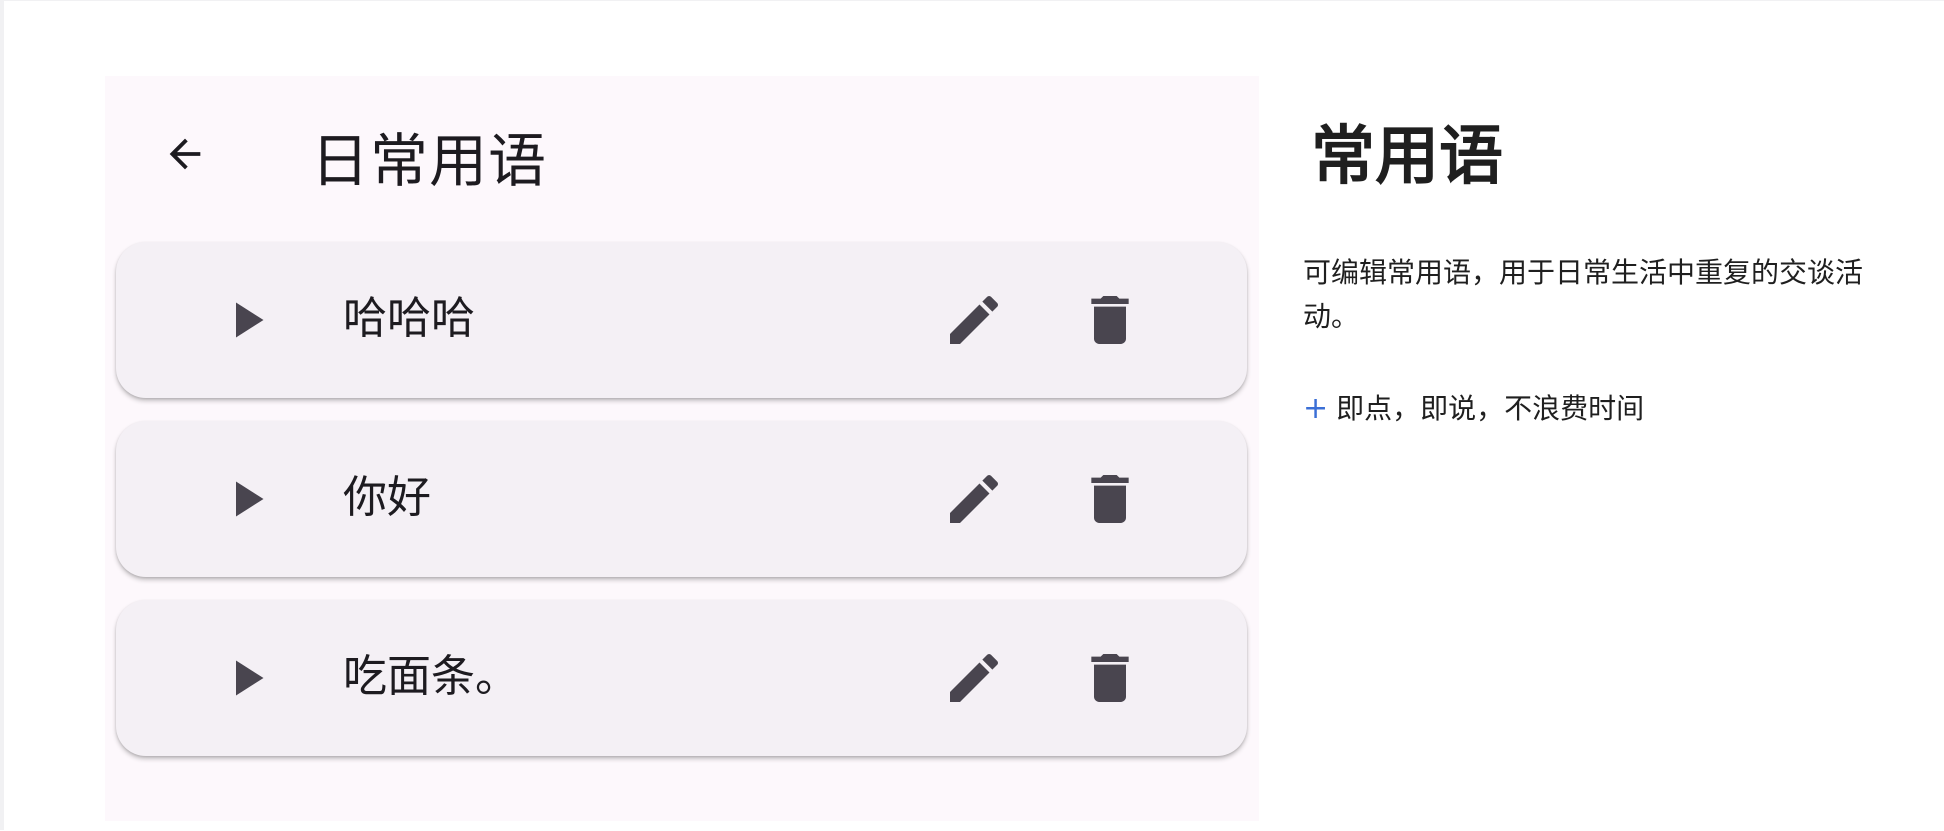 The image size is (1944, 831). What do you see at coordinates (429, 161) in the screenshot?
I see `page-title: 日常用语` at bounding box center [429, 161].